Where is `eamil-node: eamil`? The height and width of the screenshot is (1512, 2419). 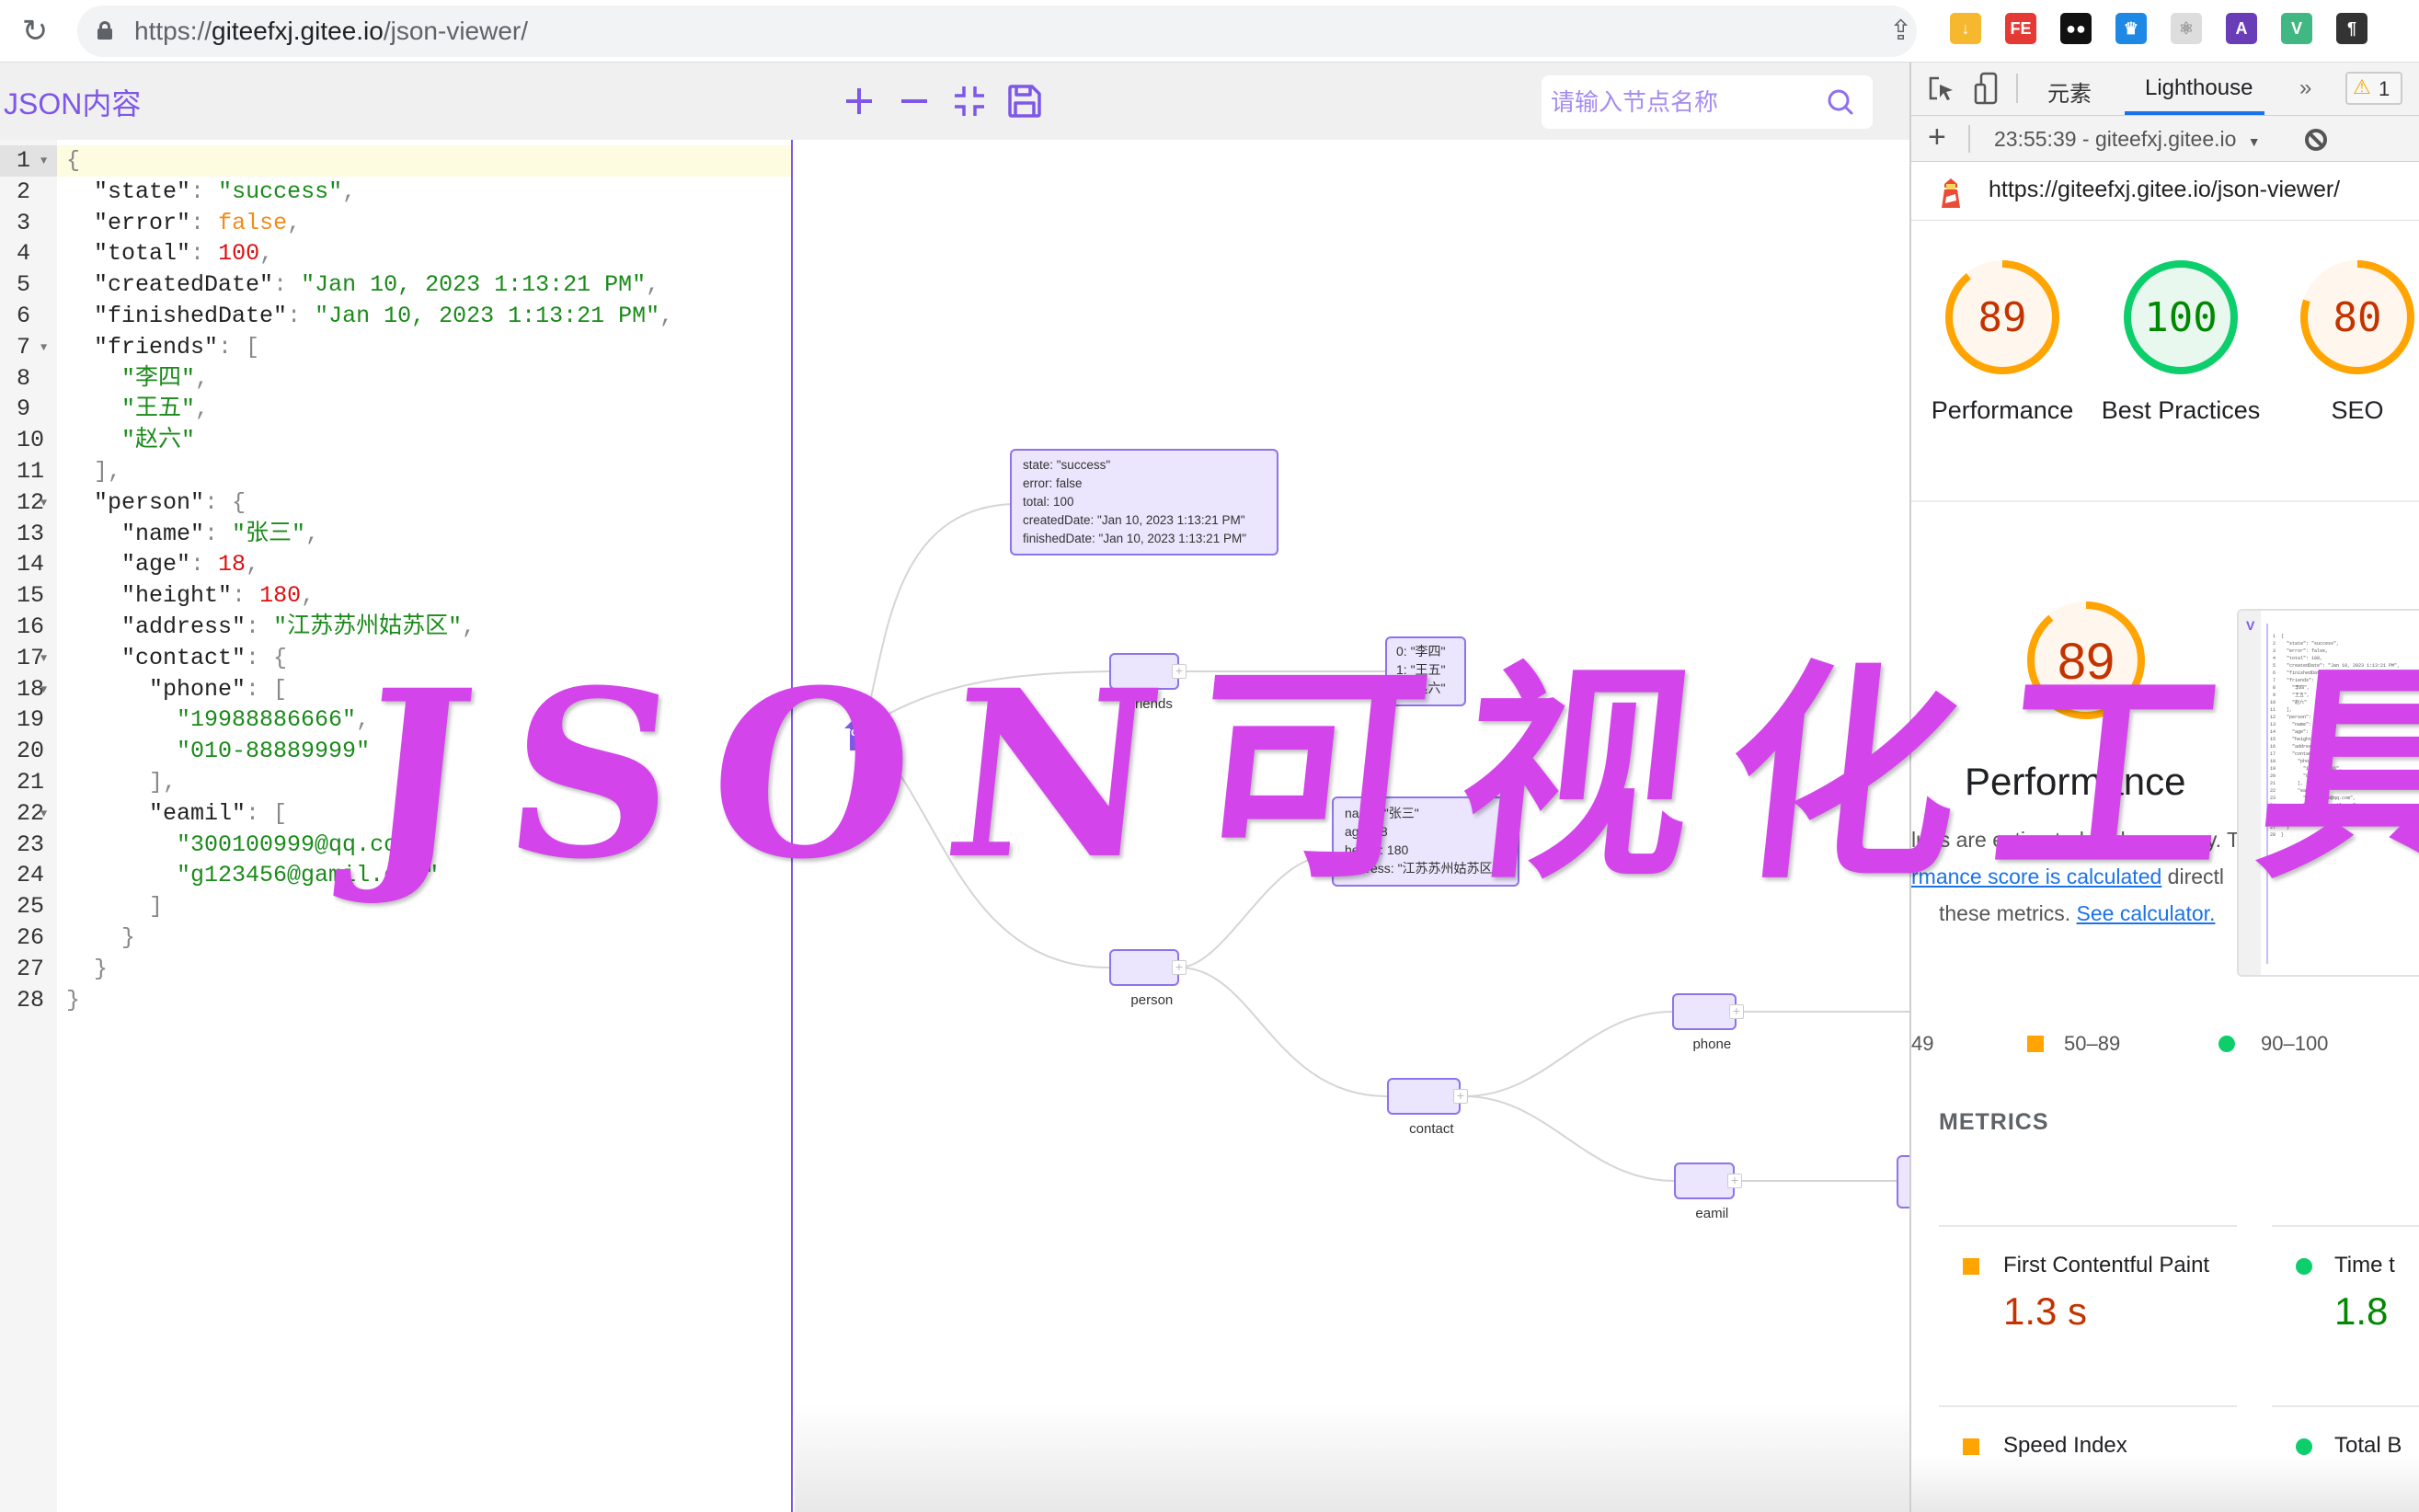
eamil-node: eamil is located at coordinates (1705, 1192).